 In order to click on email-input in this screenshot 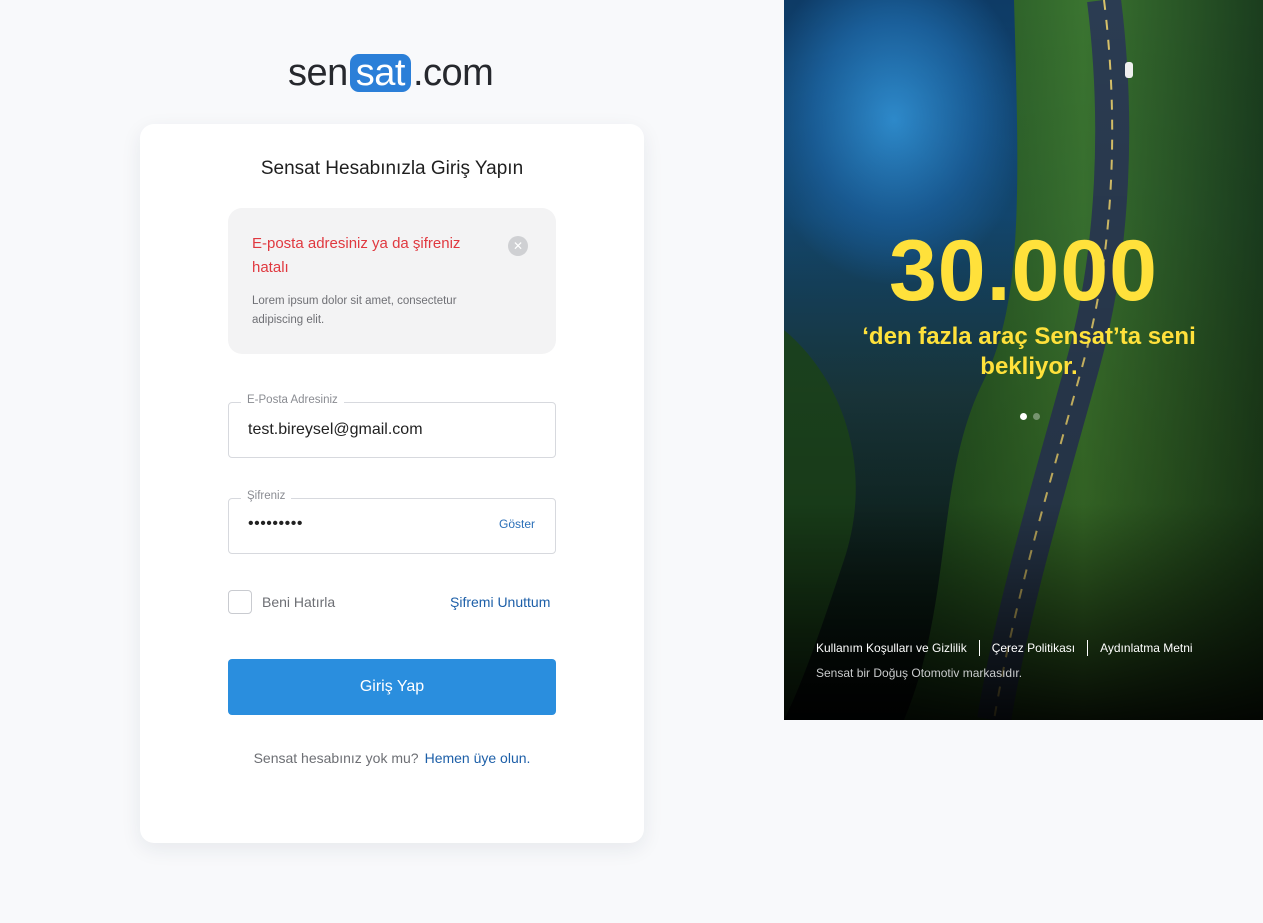, I will do `click(368, 430)`.